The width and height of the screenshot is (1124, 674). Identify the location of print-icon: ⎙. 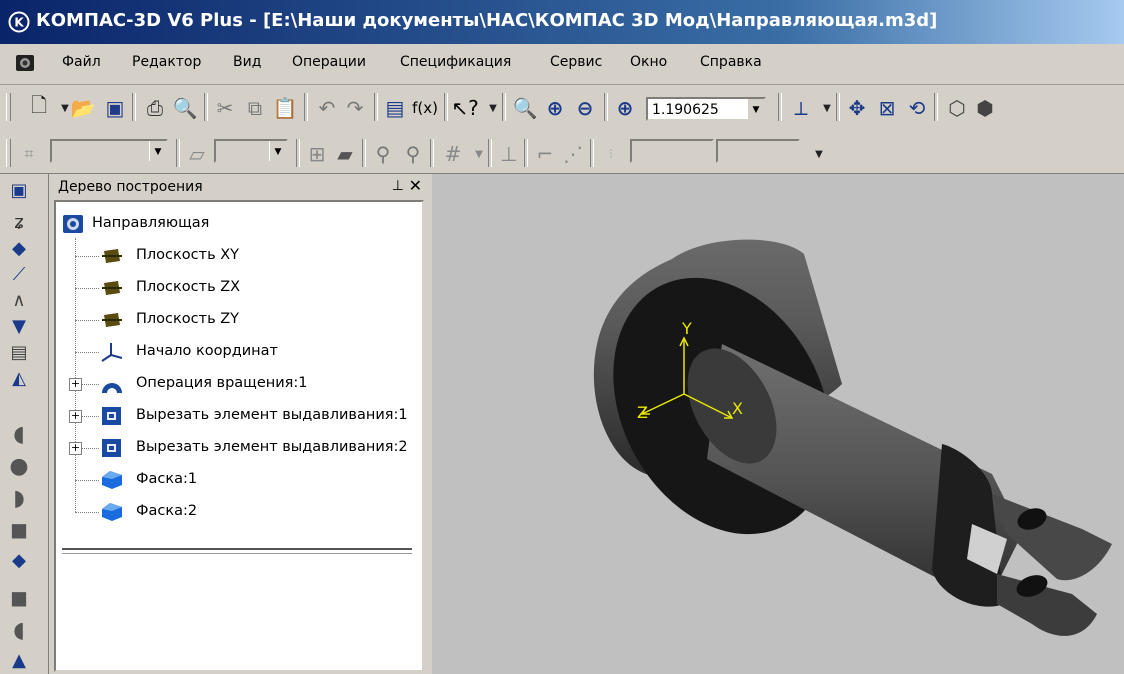
(155, 108).